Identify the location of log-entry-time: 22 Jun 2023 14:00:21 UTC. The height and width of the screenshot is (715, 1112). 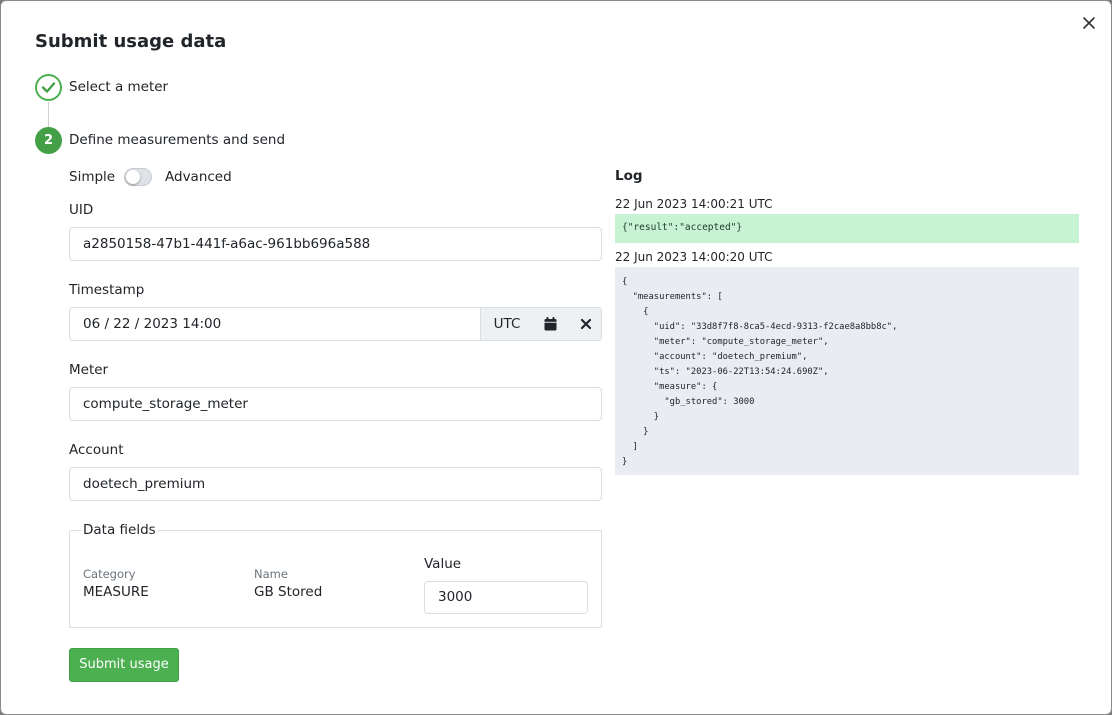
(694, 204).